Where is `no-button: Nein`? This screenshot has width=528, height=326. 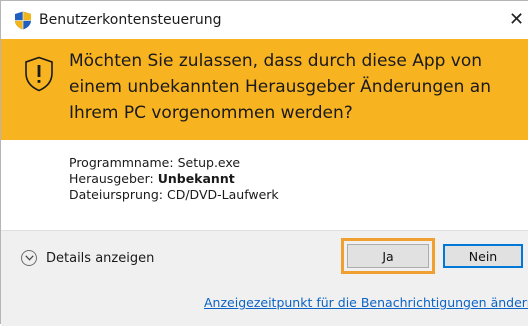 no-button: Nein is located at coordinates (483, 256).